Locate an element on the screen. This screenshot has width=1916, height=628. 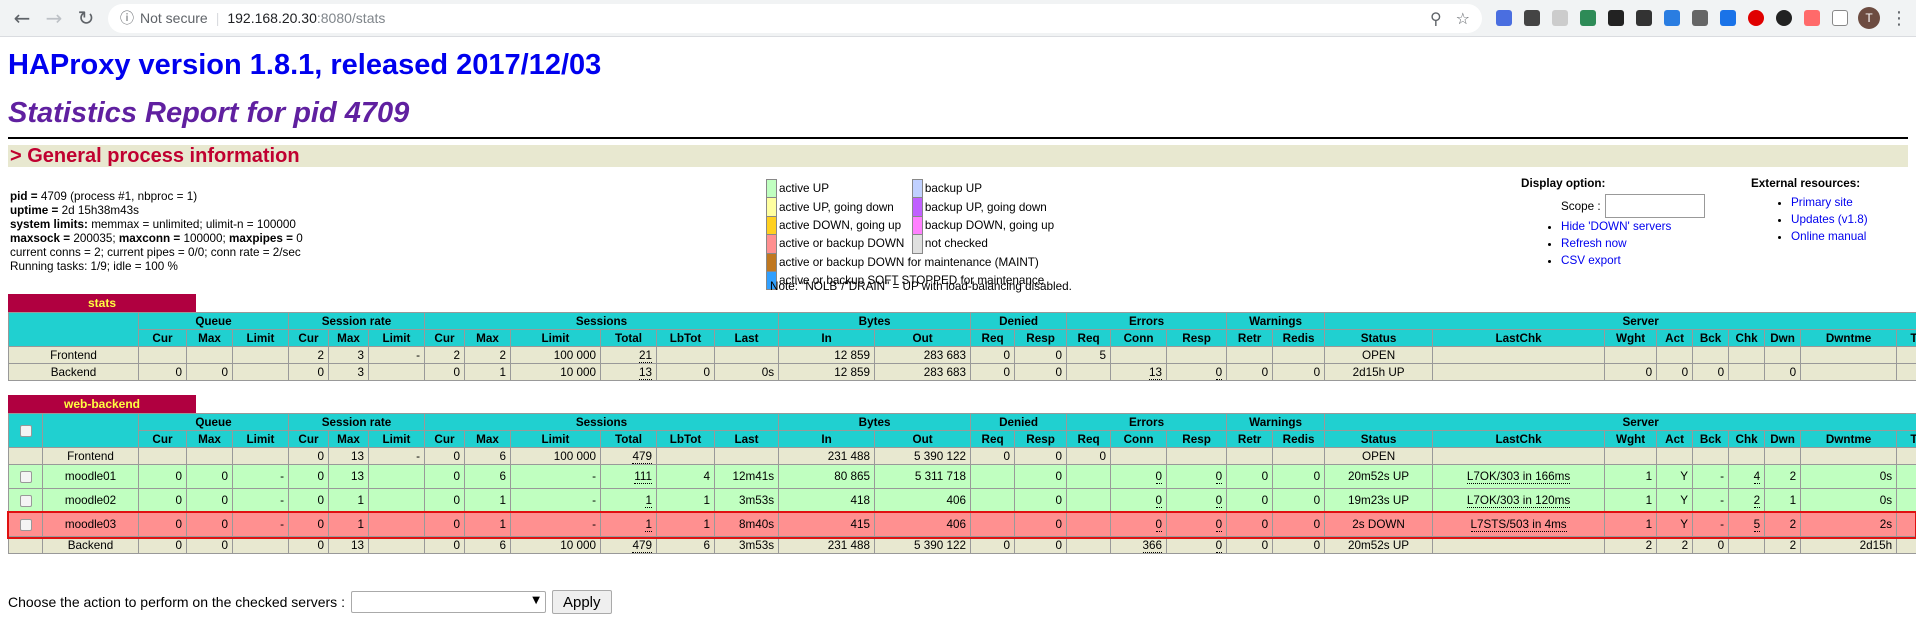
table-cell: 20m52s UP is located at coordinates (1379, 545).